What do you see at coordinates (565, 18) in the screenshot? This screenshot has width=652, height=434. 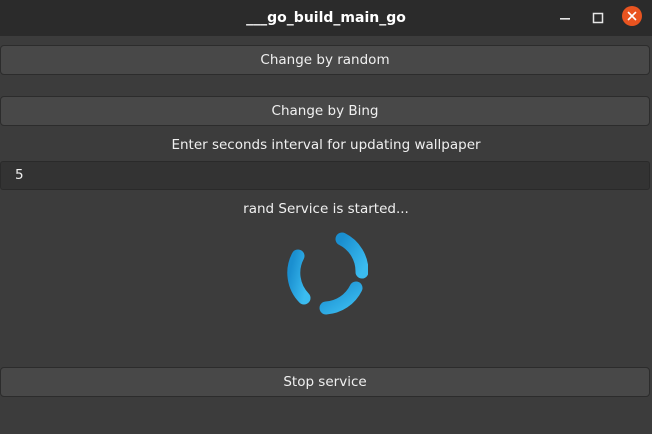 I see `minimize-icon` at bounding box center [565, 18].